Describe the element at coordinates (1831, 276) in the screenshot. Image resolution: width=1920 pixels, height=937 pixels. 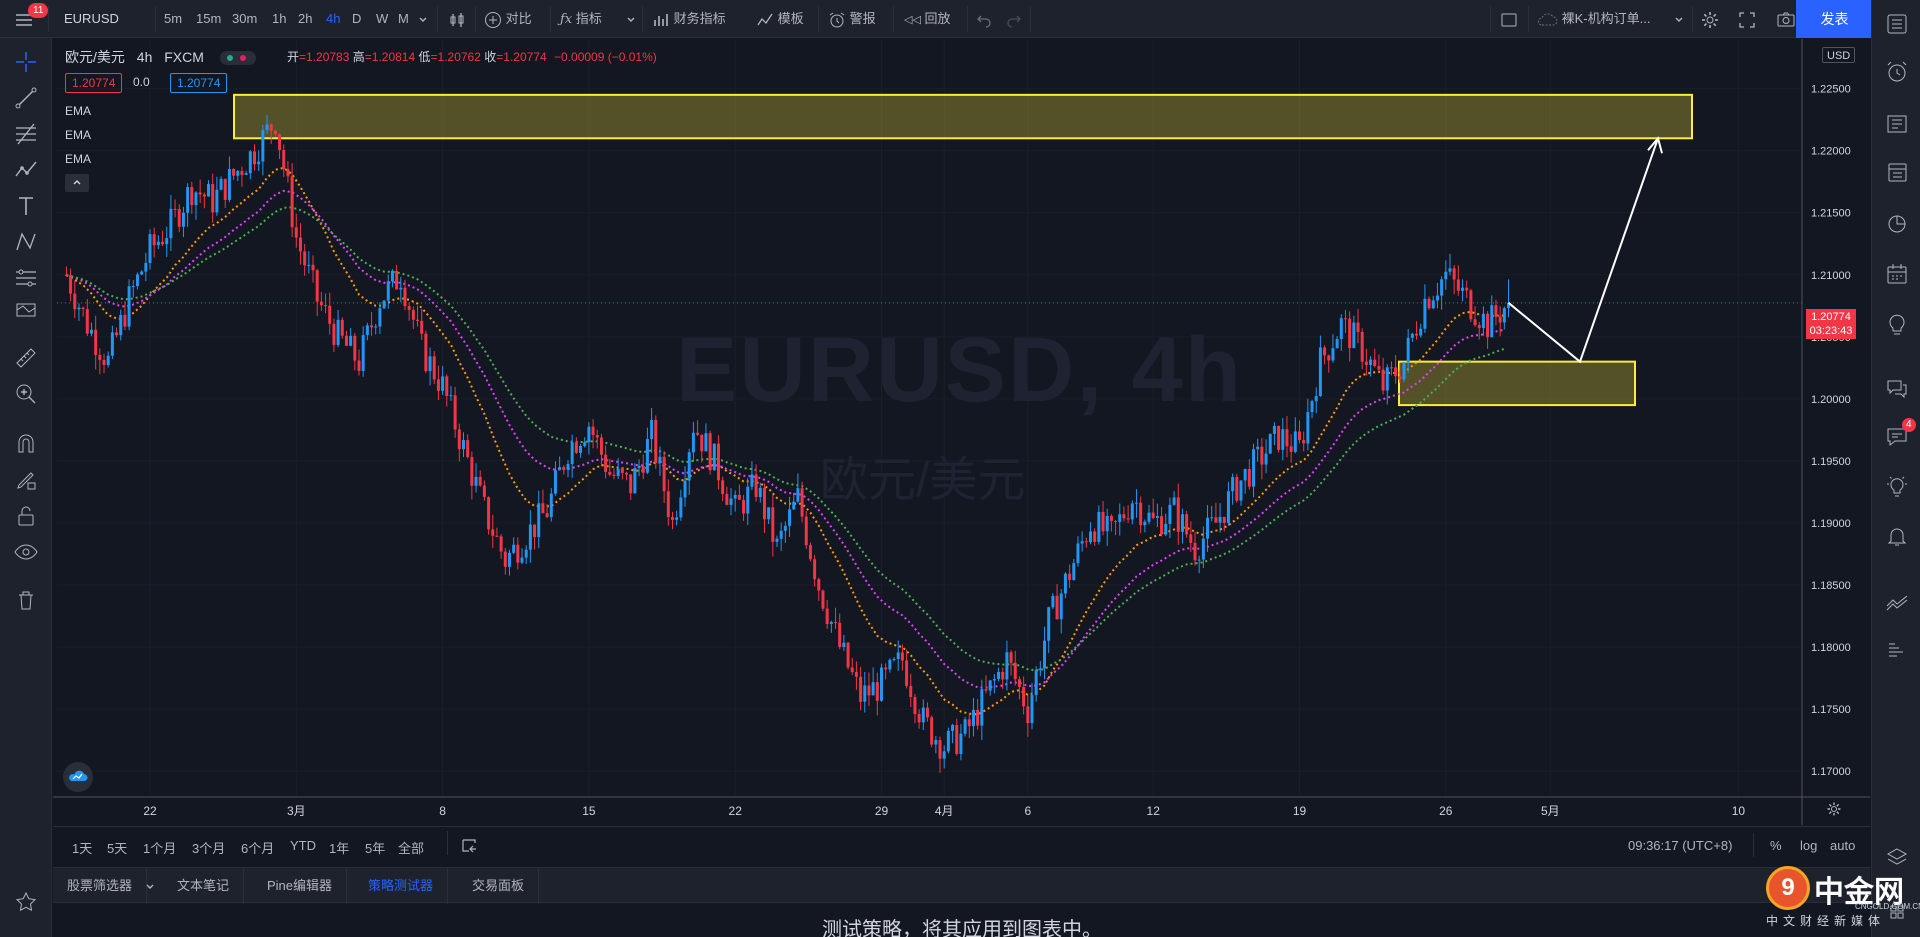
I see `price-tick-label: 1.21000` at that location.